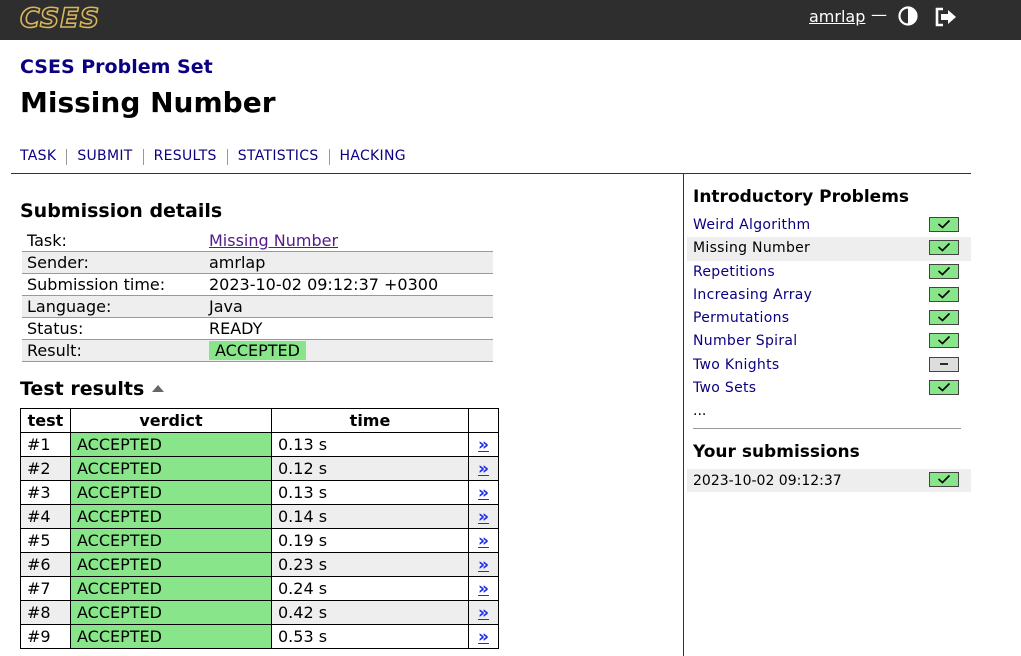 This screenshot has width=1021, height=656. Describe the element at coordinates (370, 516) in the screenshot. I see `test-time: 0.14 s` at that location.